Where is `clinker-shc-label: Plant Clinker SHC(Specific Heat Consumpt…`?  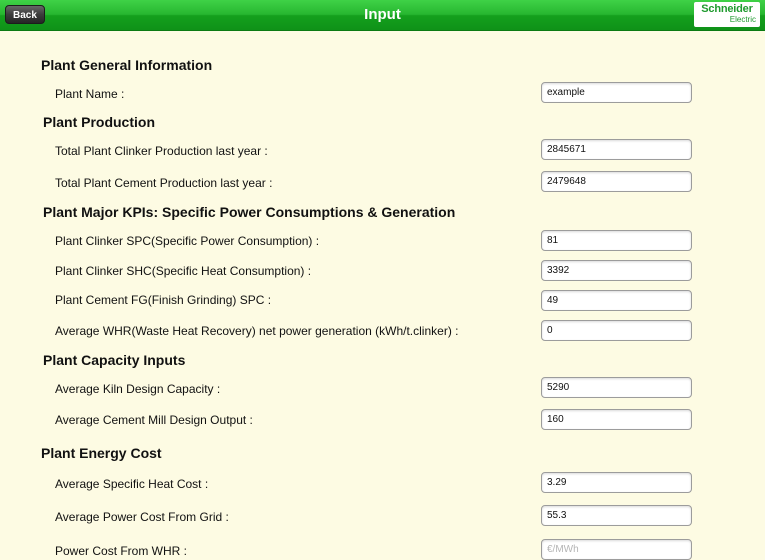 clinker-shc-label: Plant Clinker SHC(Specific Heat Consumpt… is located at coordinates (183, 271).